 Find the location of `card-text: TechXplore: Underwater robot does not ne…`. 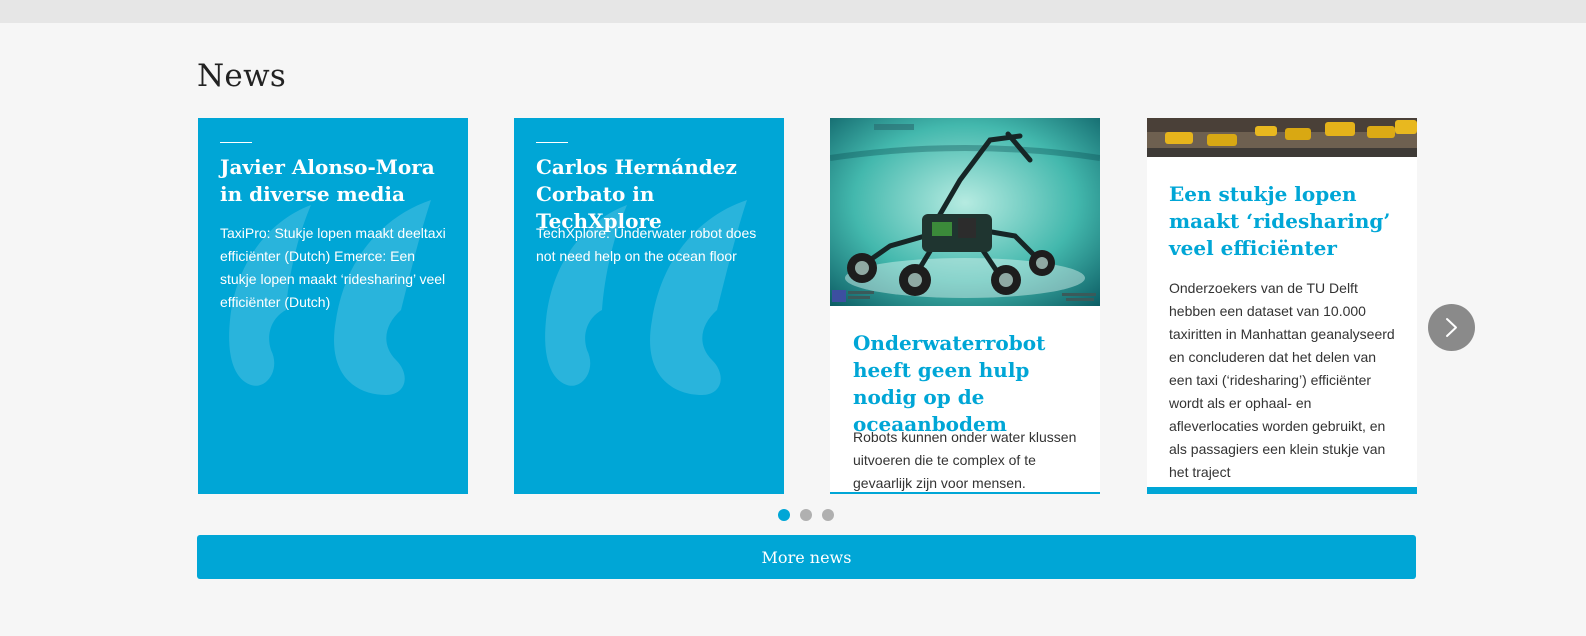

card-text: TechXplore: Underwater robot does not ne… is located at coordinates (646, 244).